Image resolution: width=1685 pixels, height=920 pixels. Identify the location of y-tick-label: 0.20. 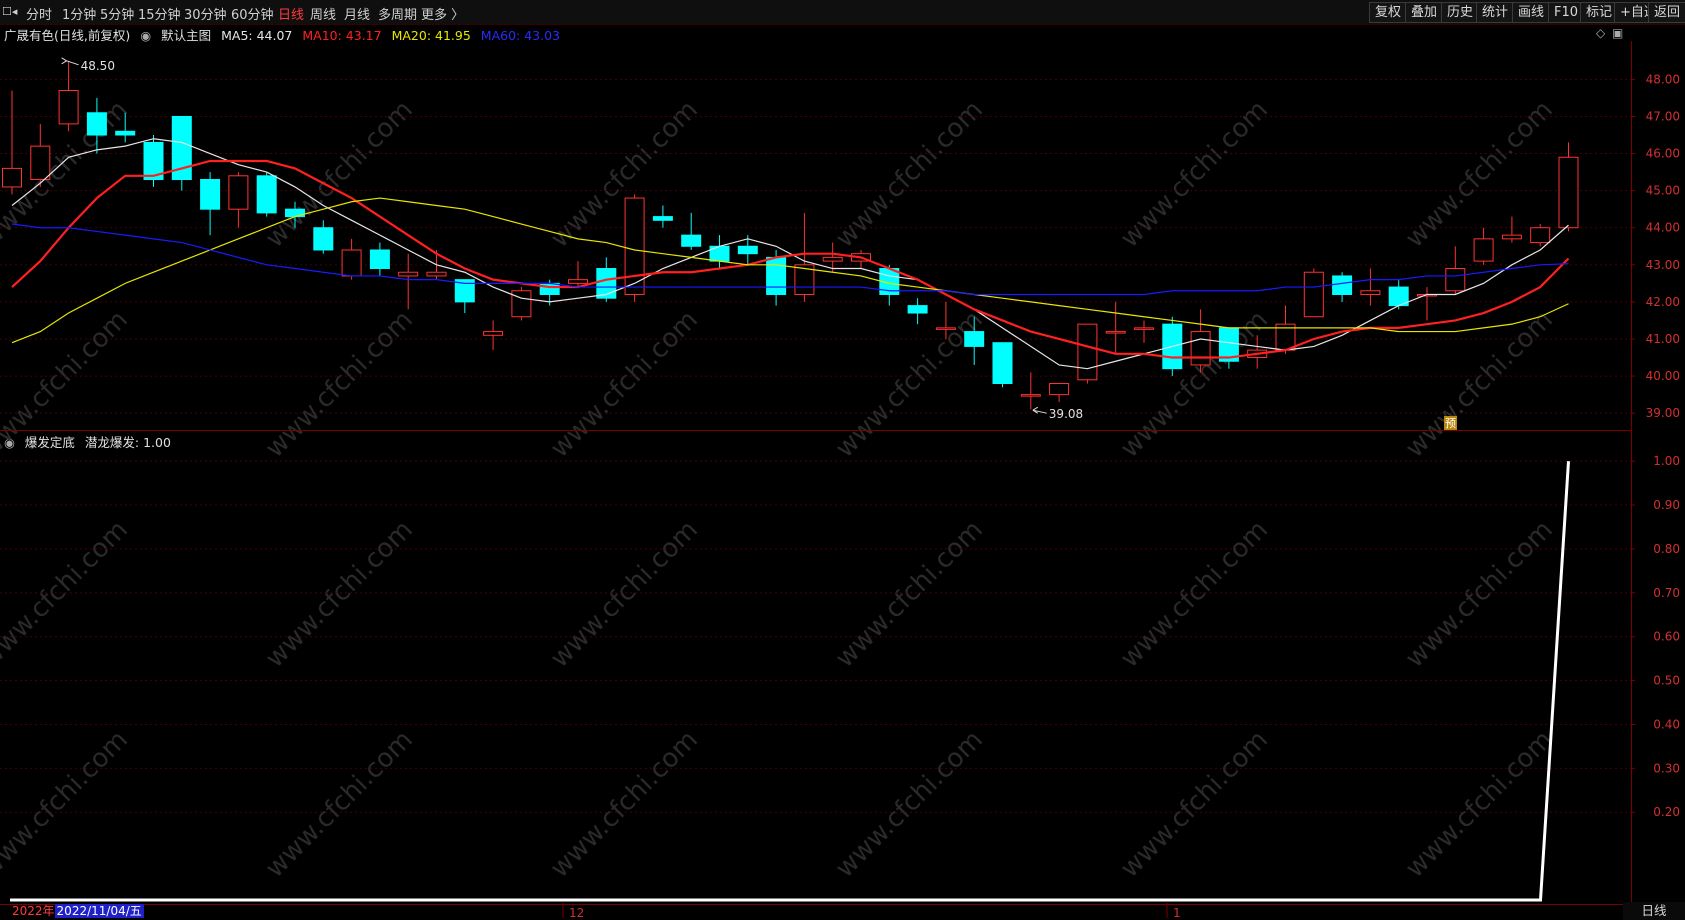
(1666, 812).